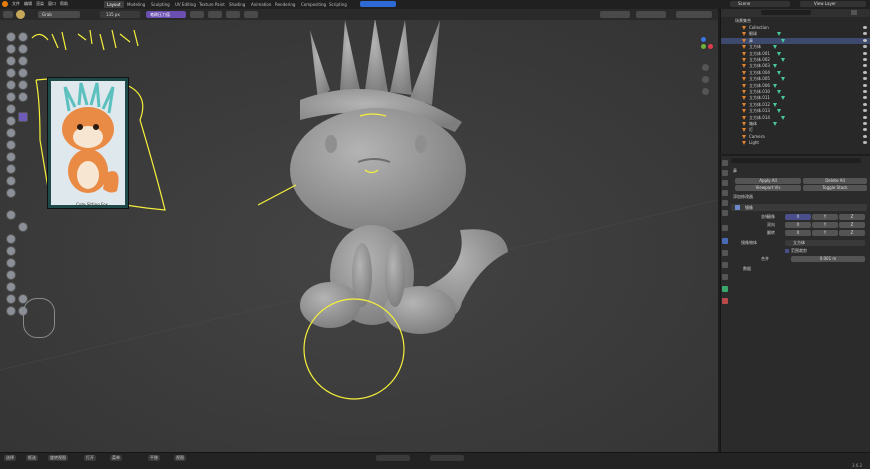 Image resolution: width=870 pixels, height=469 pixels. Describe the element at coordinates (786, 12) in the screenshot. I see `outliner-search-input` at that location.